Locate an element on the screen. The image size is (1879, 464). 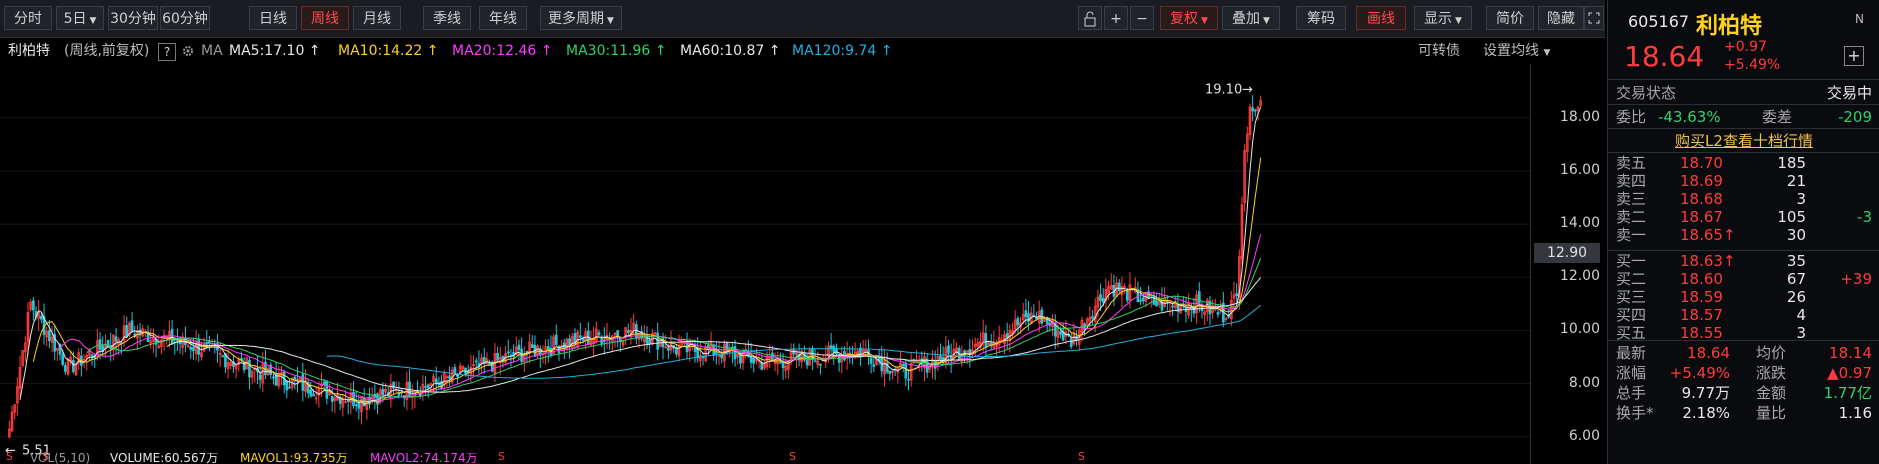
buy-l2-link: 购买L2查看十档行情 is located at coordinates (1743, 141).